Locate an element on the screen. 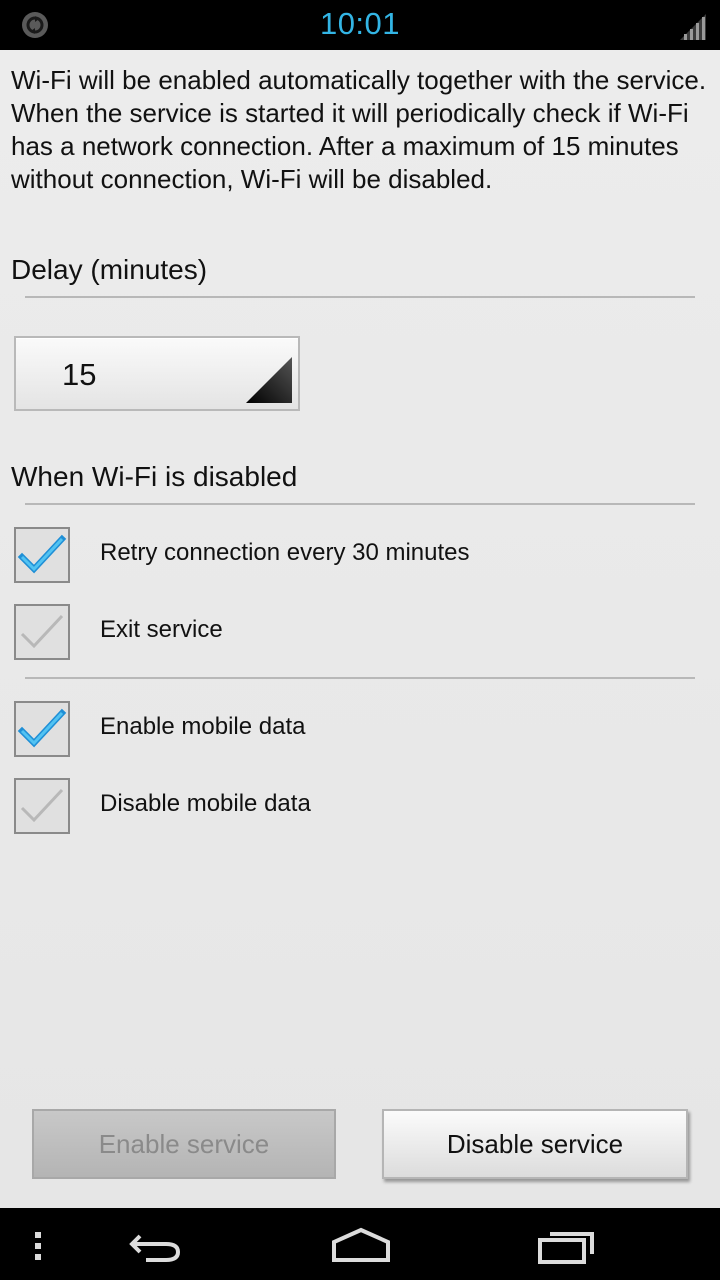  signal-icon is located at coordinates (693, 27).